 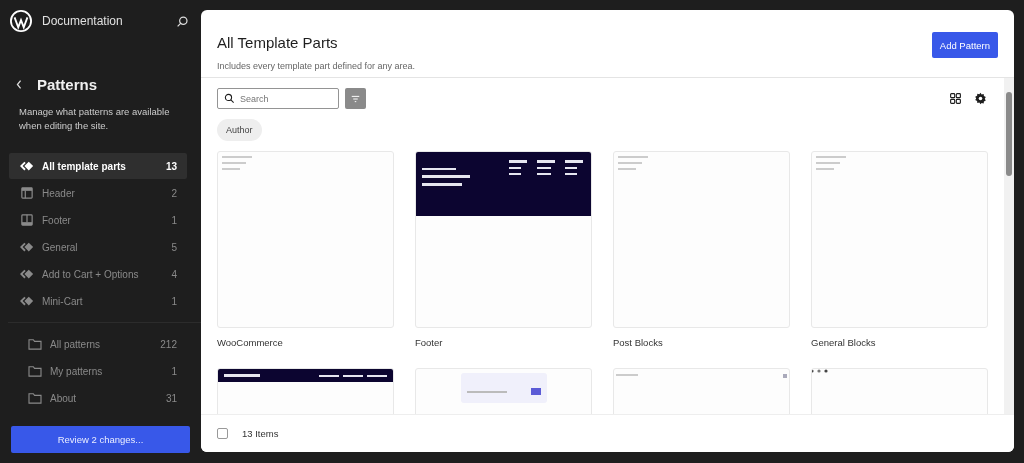 I want to click on item-label: Mini-Cart, so click(x=63, y=301).